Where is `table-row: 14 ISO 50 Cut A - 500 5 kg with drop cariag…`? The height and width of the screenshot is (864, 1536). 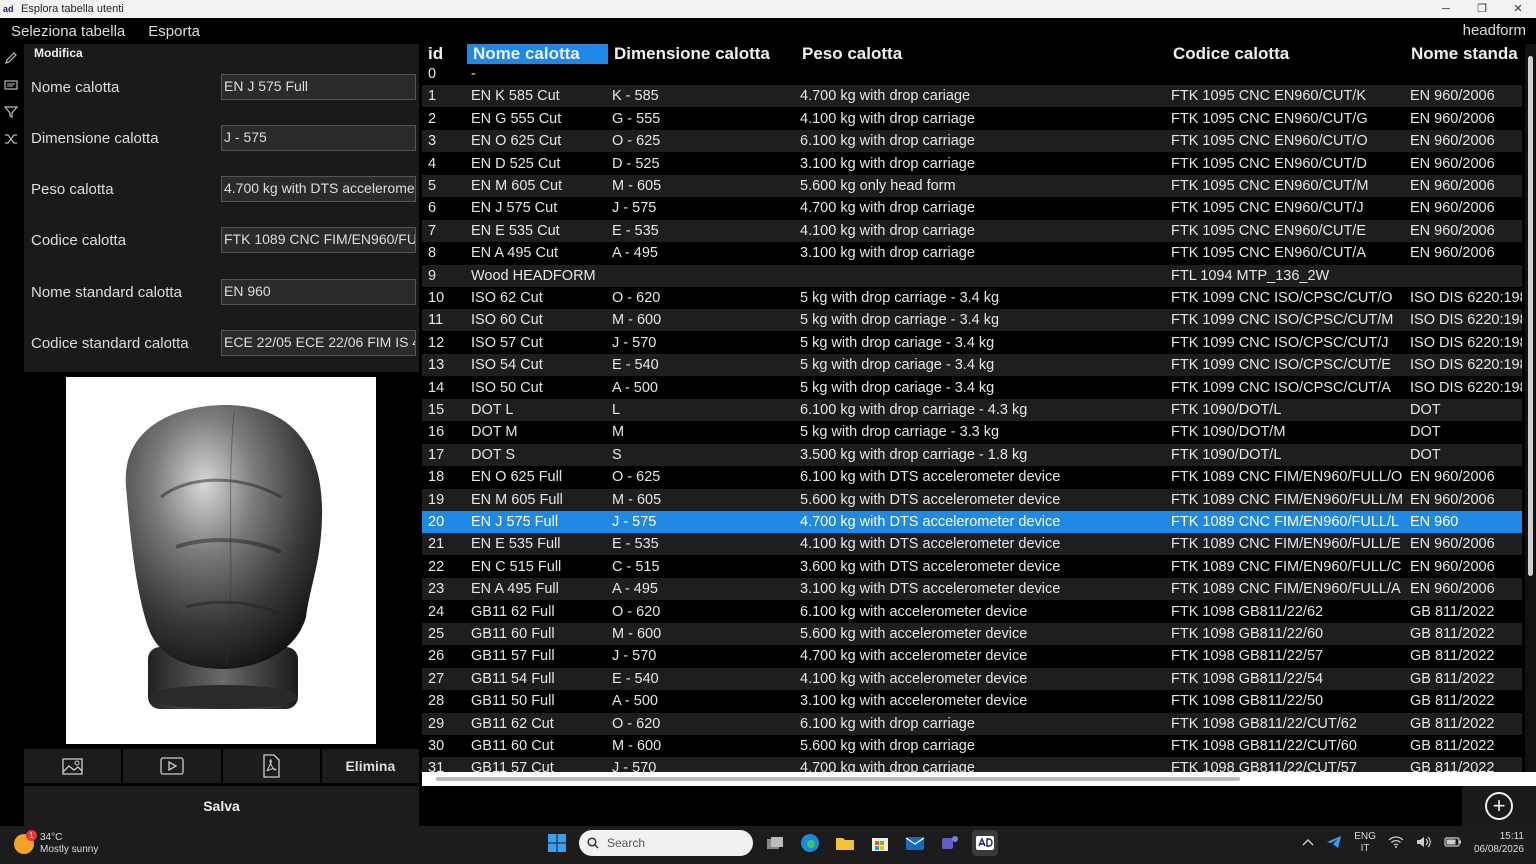
table-row: 14 ISO 50 Cut A - 500 5 kg with drop cariag… is located at coordinates (972, 388).